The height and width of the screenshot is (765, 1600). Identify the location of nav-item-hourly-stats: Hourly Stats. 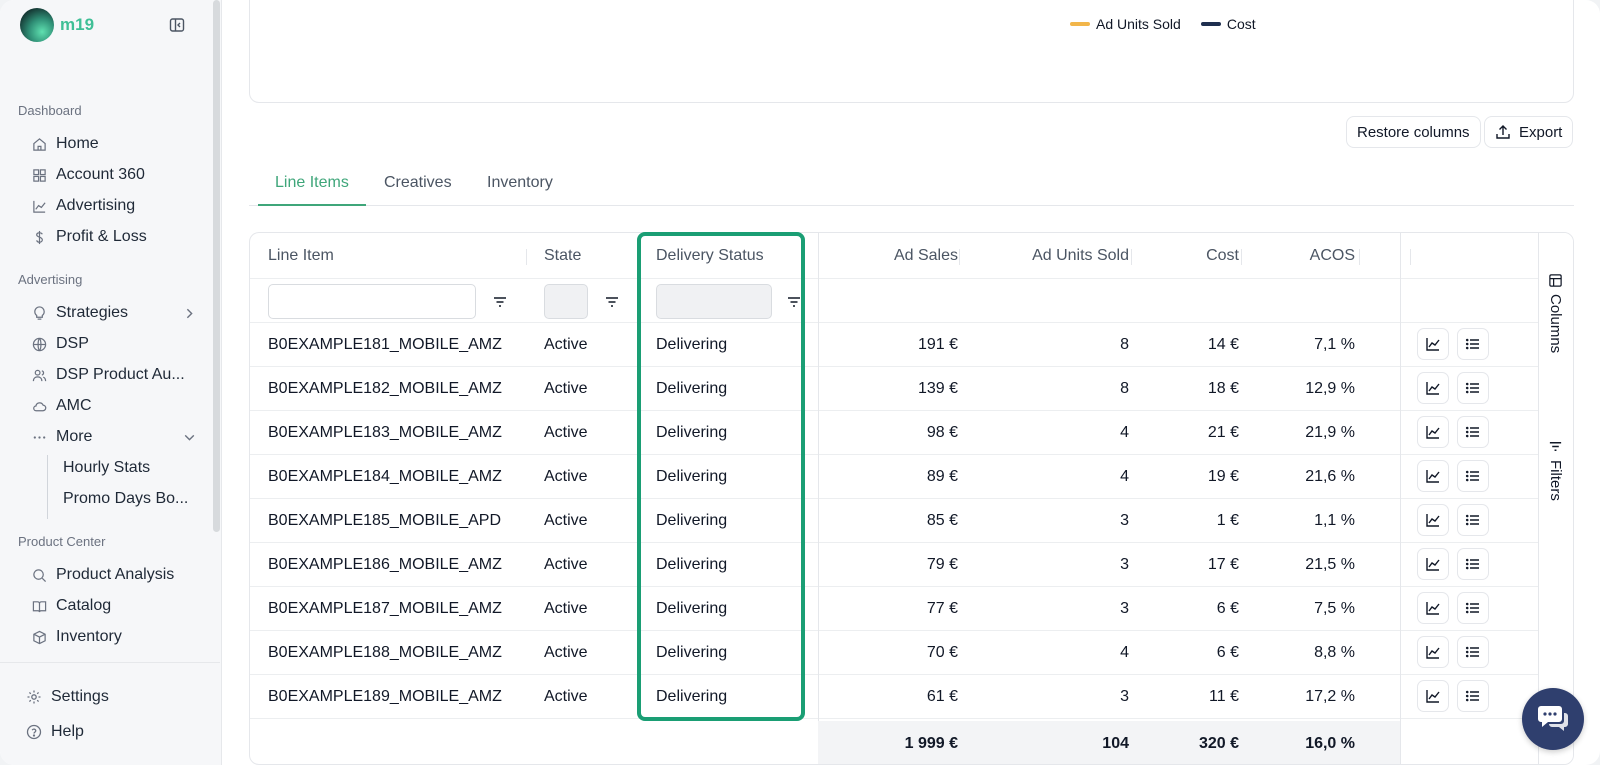
(106, 468).